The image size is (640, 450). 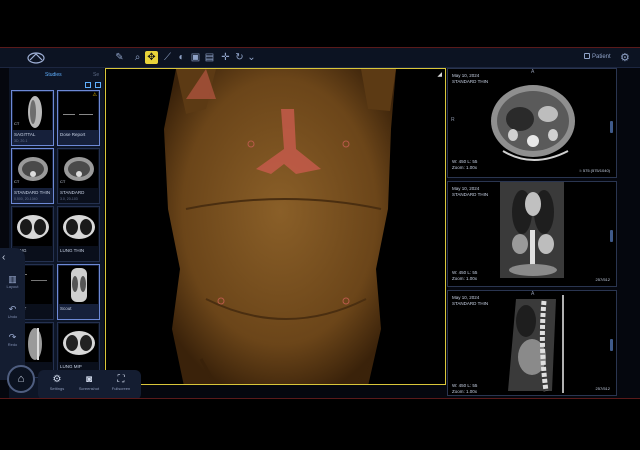 What do you see at coordinates (137, 57) in the screenshot?
I see `search-icon: ⌕` at bounding box center [137, 57].